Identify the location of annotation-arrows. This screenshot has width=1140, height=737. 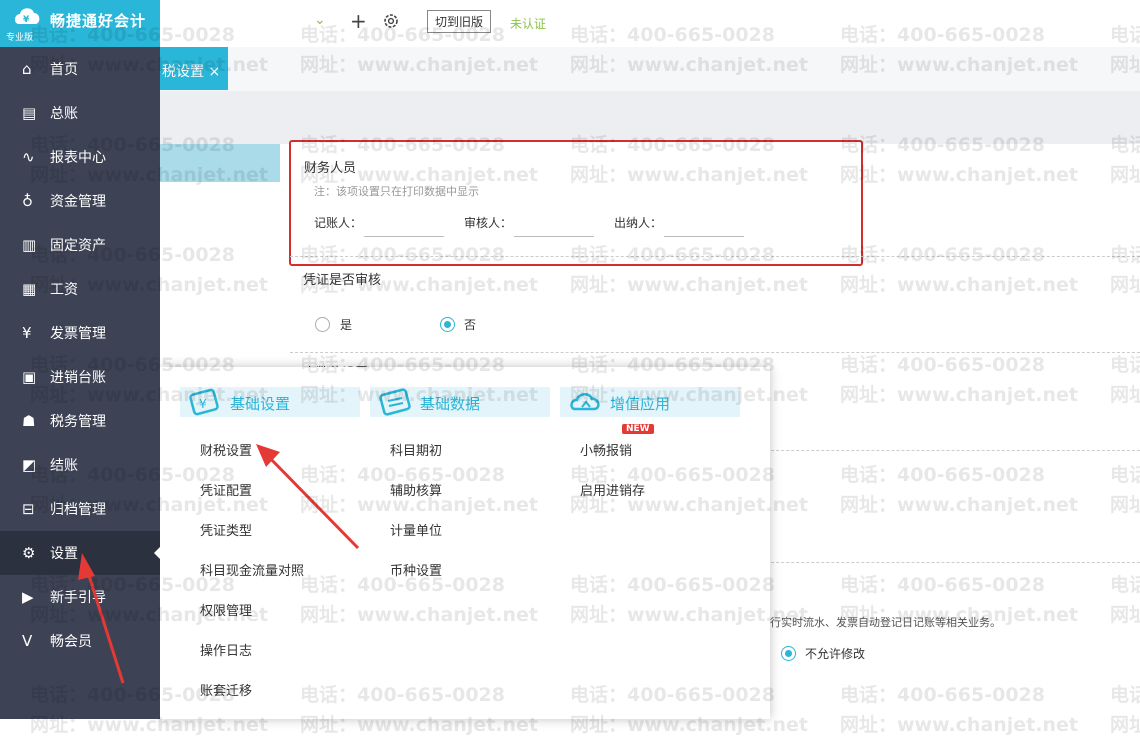
(219, 564).